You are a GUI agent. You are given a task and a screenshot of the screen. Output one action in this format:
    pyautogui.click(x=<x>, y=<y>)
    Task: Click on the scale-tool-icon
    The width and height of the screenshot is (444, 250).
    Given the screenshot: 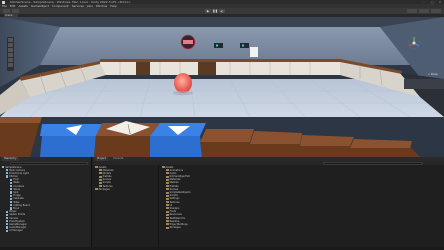 What is the action you would take?
    pyautogui.click(x=10, y=55)
    